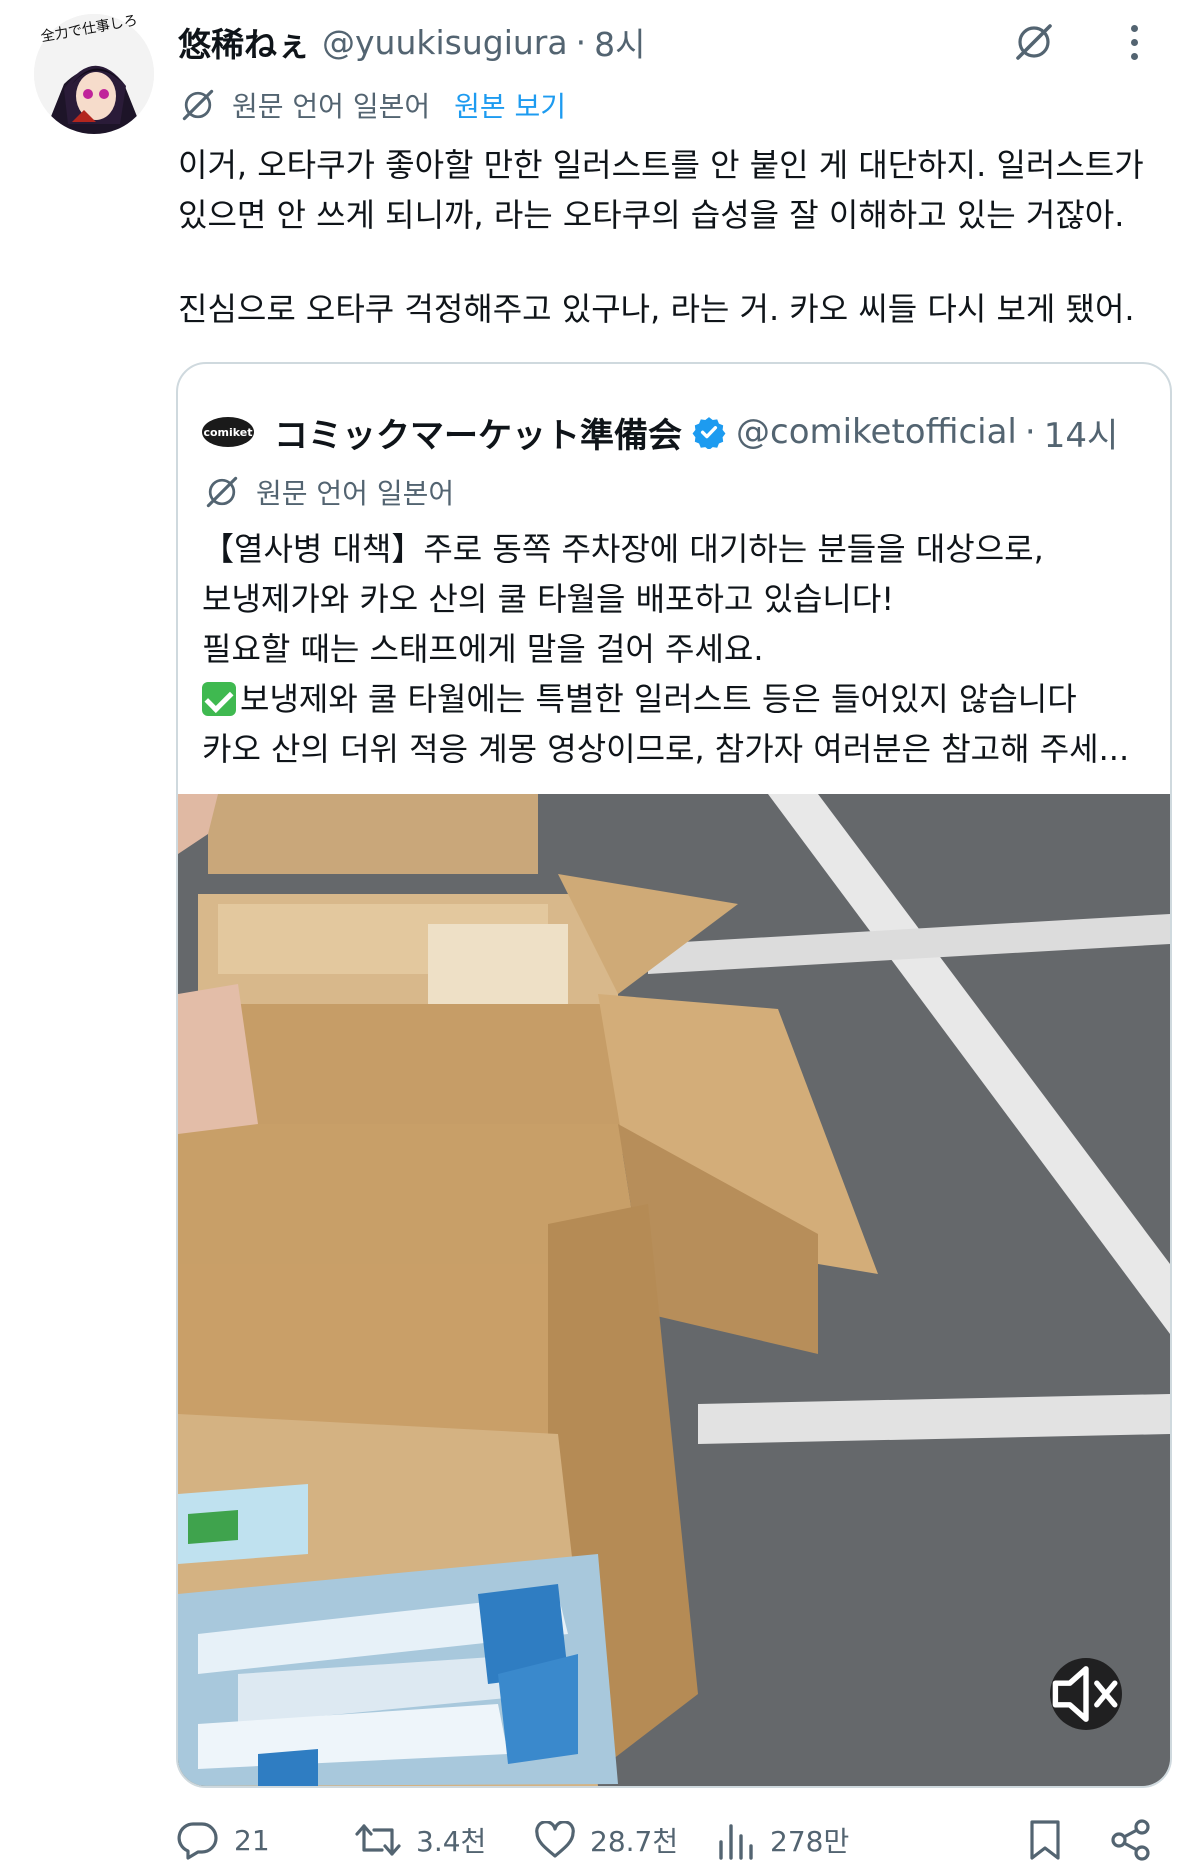 The height and width of the screenshot is (1875, 1200). Describe the element at coordinates (197, 1841) in the screenshot. I see `reply-icon` at that location.